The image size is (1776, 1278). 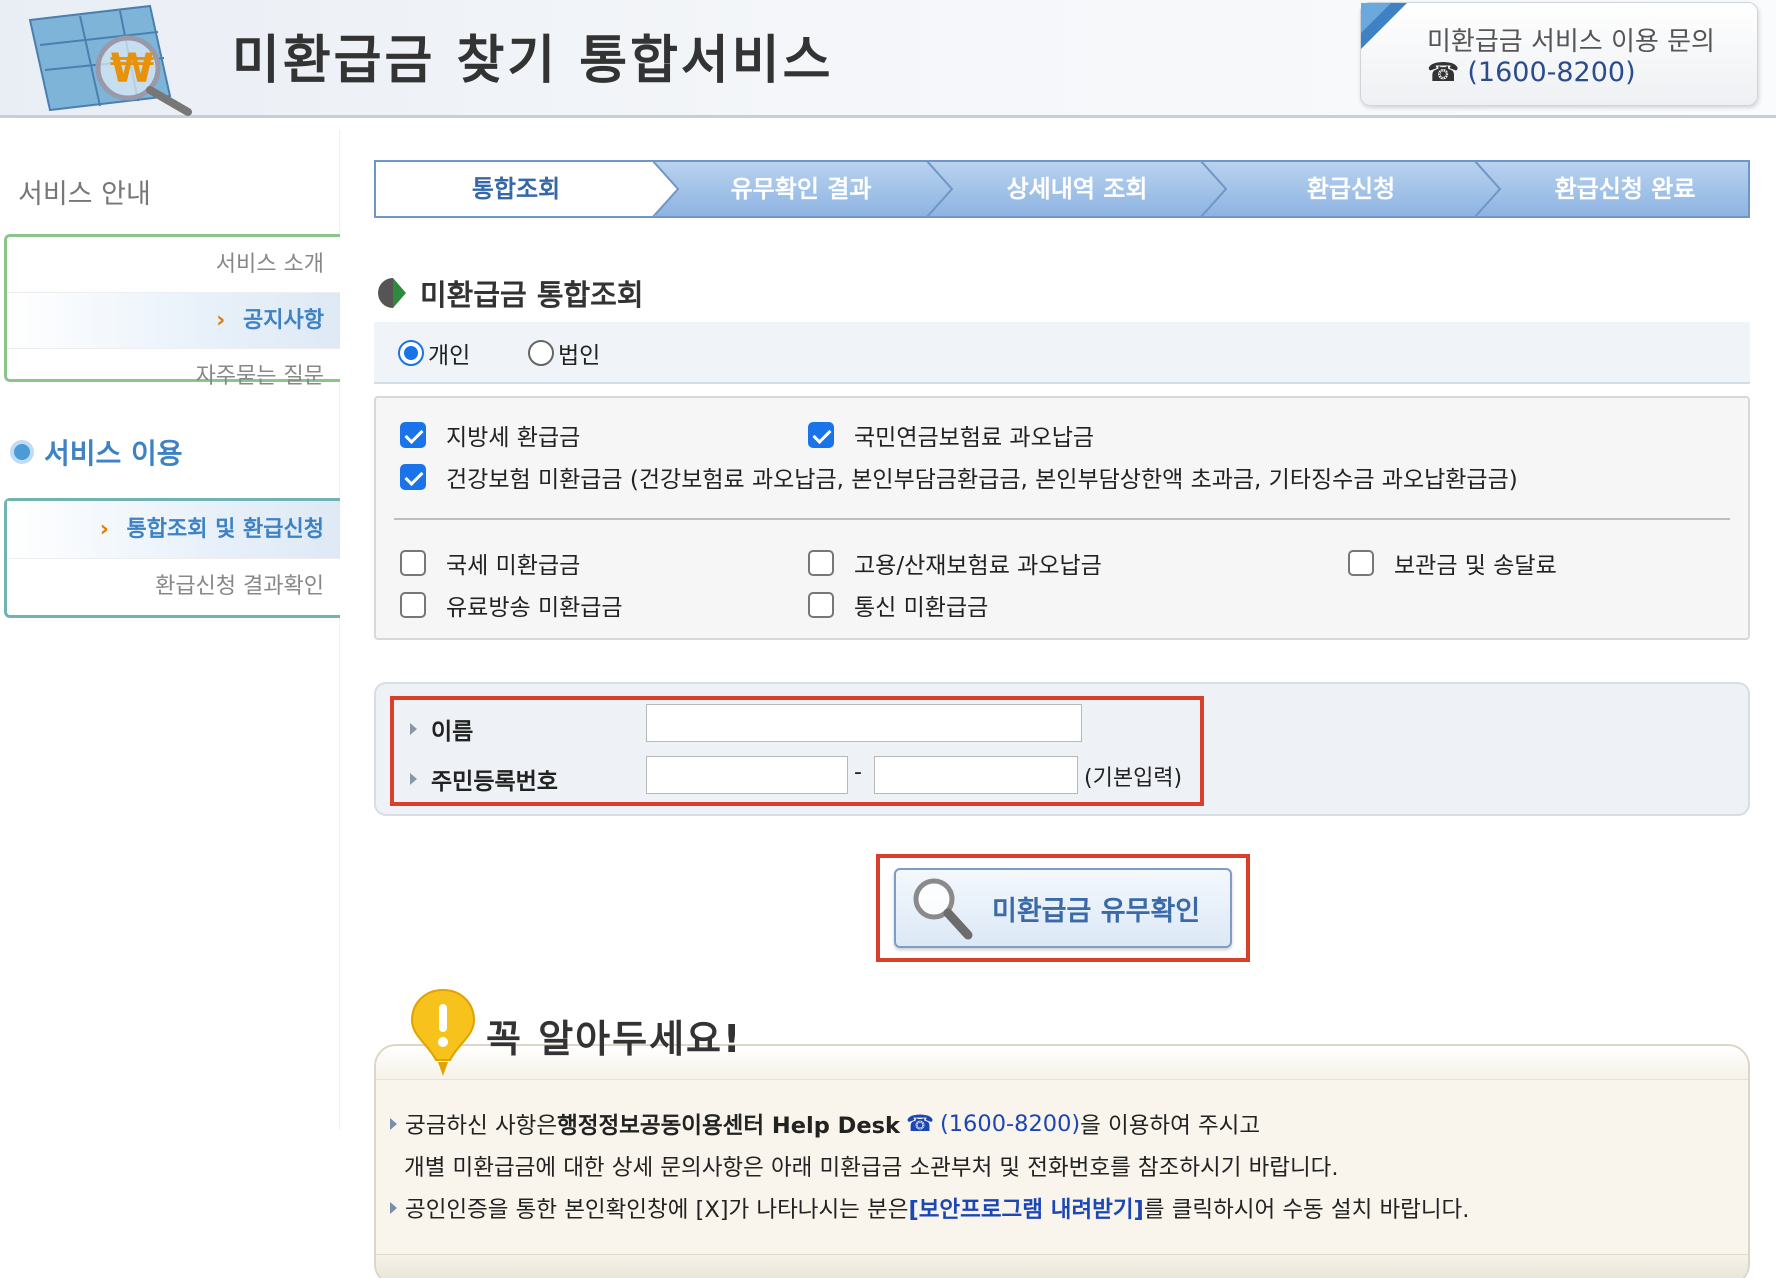 I want to click on check-deposit: 보관금 및 송달료, so click(x=1452, y=563).